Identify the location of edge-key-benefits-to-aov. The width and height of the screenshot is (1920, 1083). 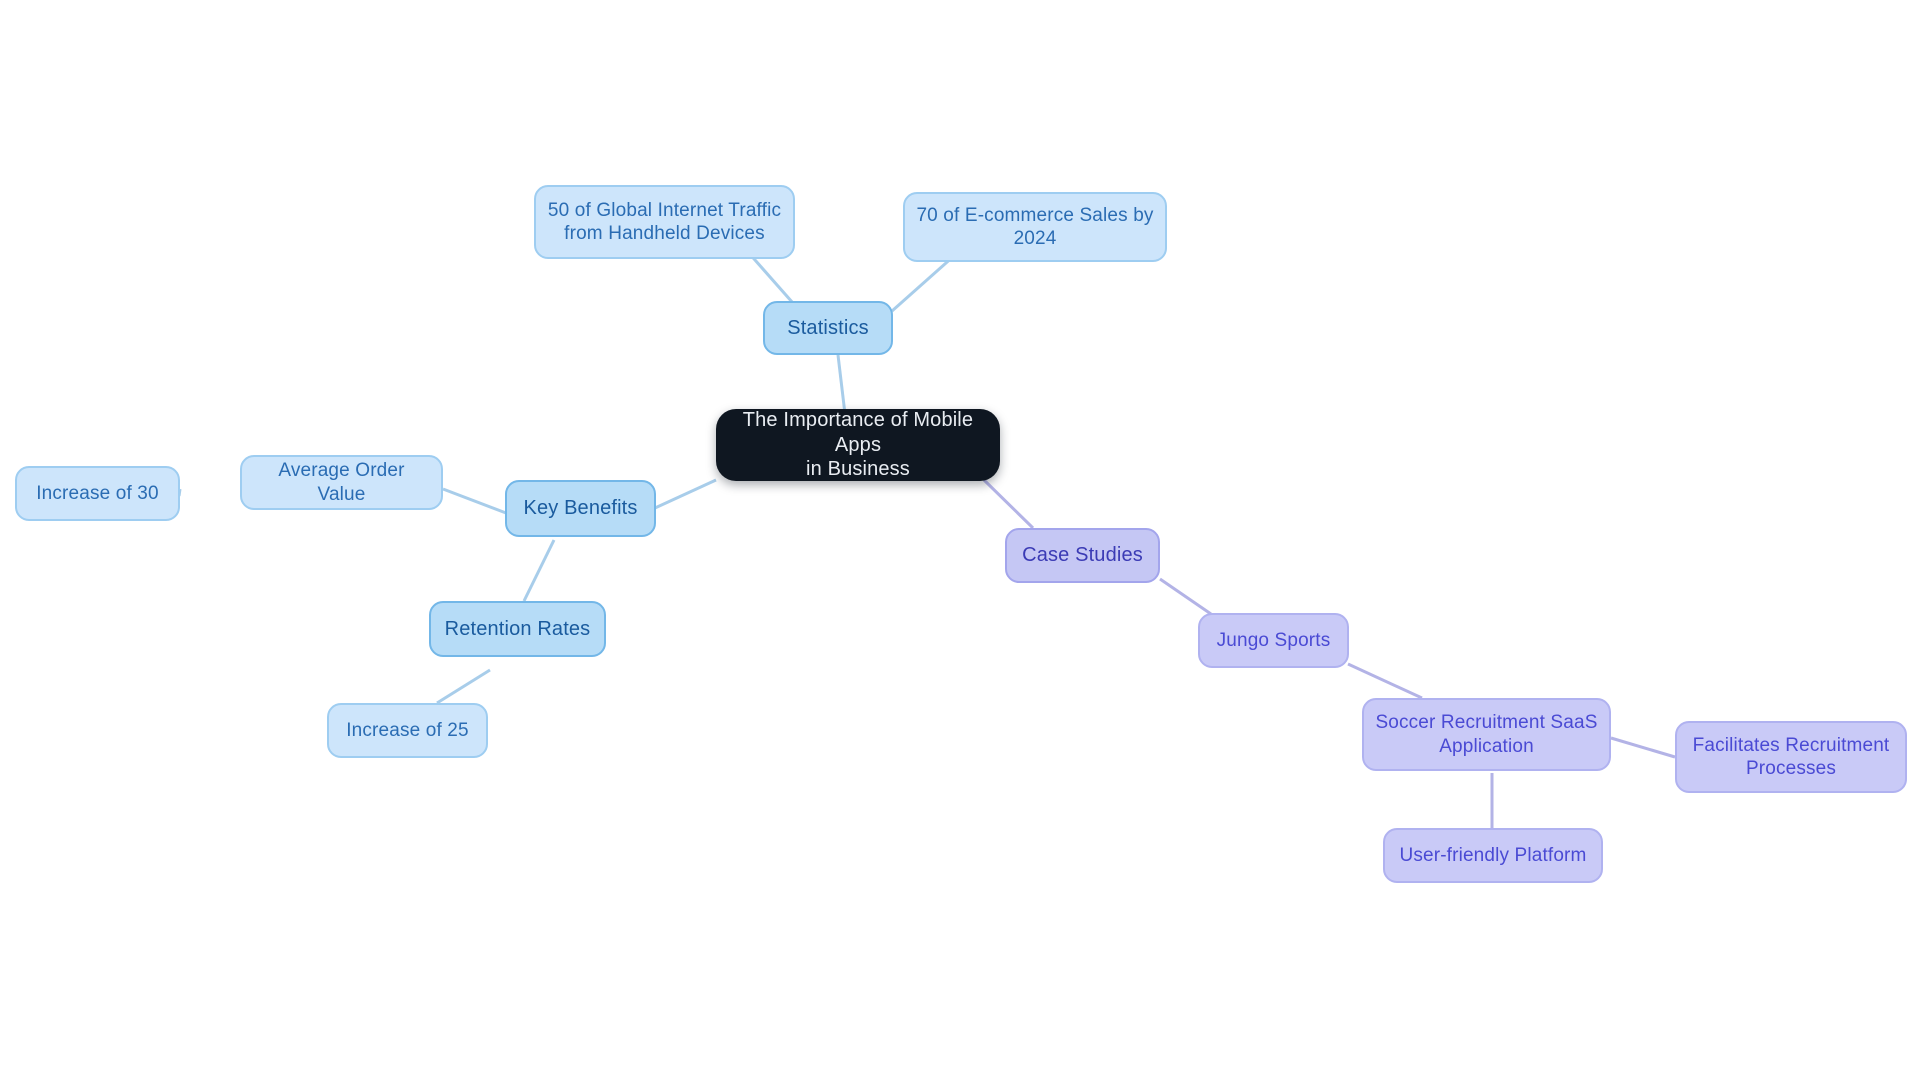
(474, 501).